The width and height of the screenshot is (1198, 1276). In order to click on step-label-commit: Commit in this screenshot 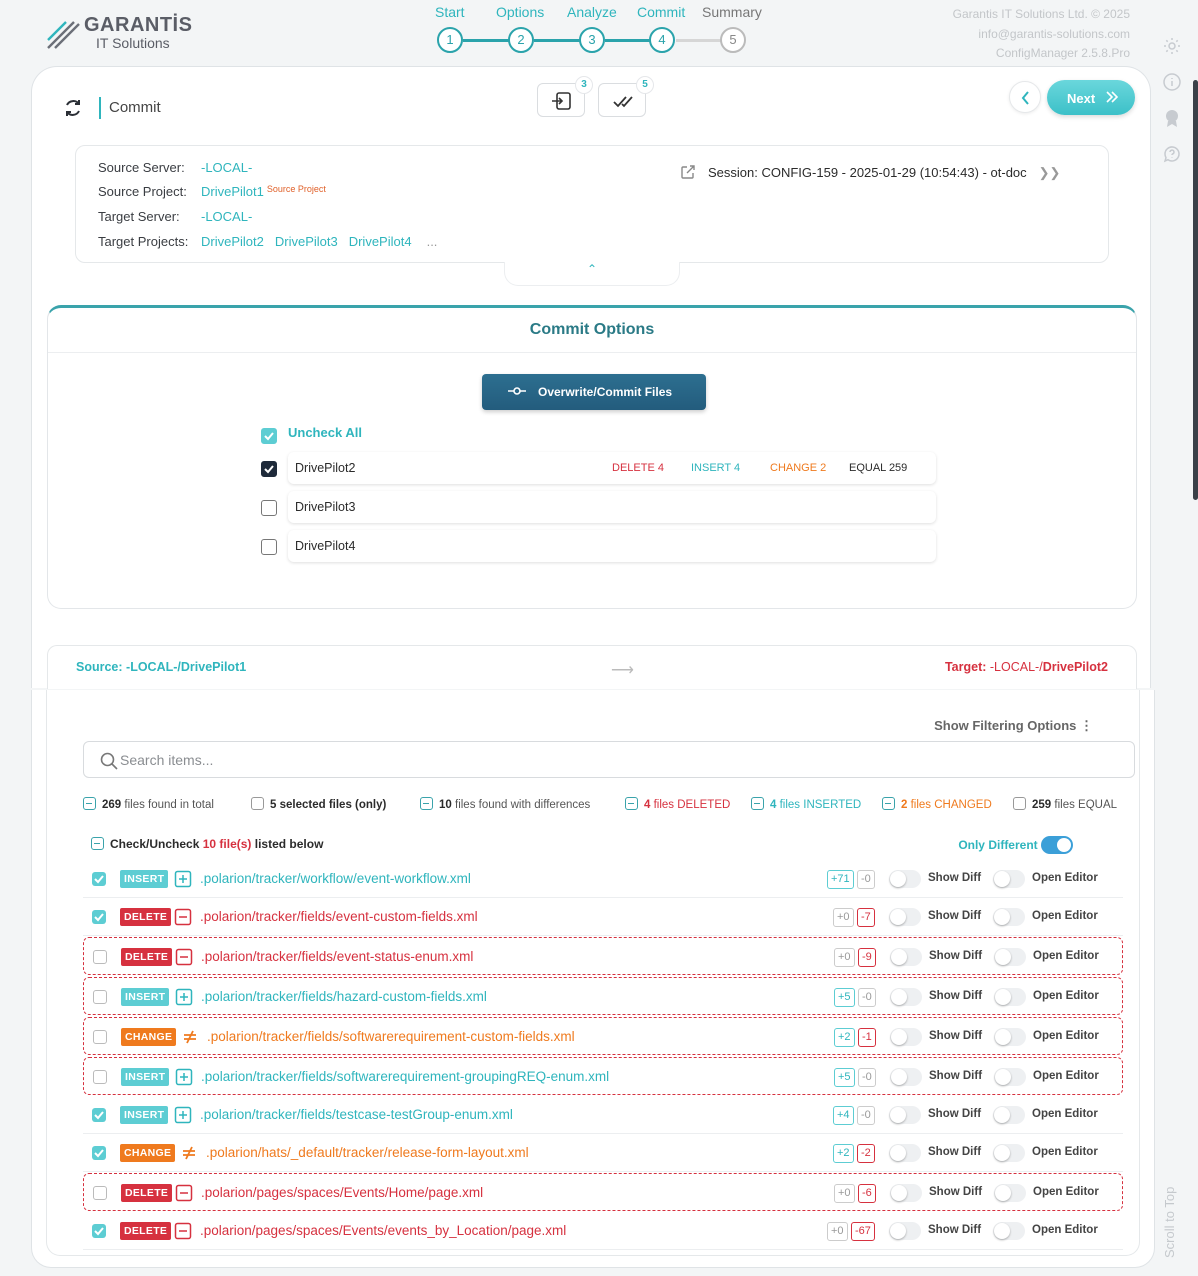, I will do `click(661, 12)`.